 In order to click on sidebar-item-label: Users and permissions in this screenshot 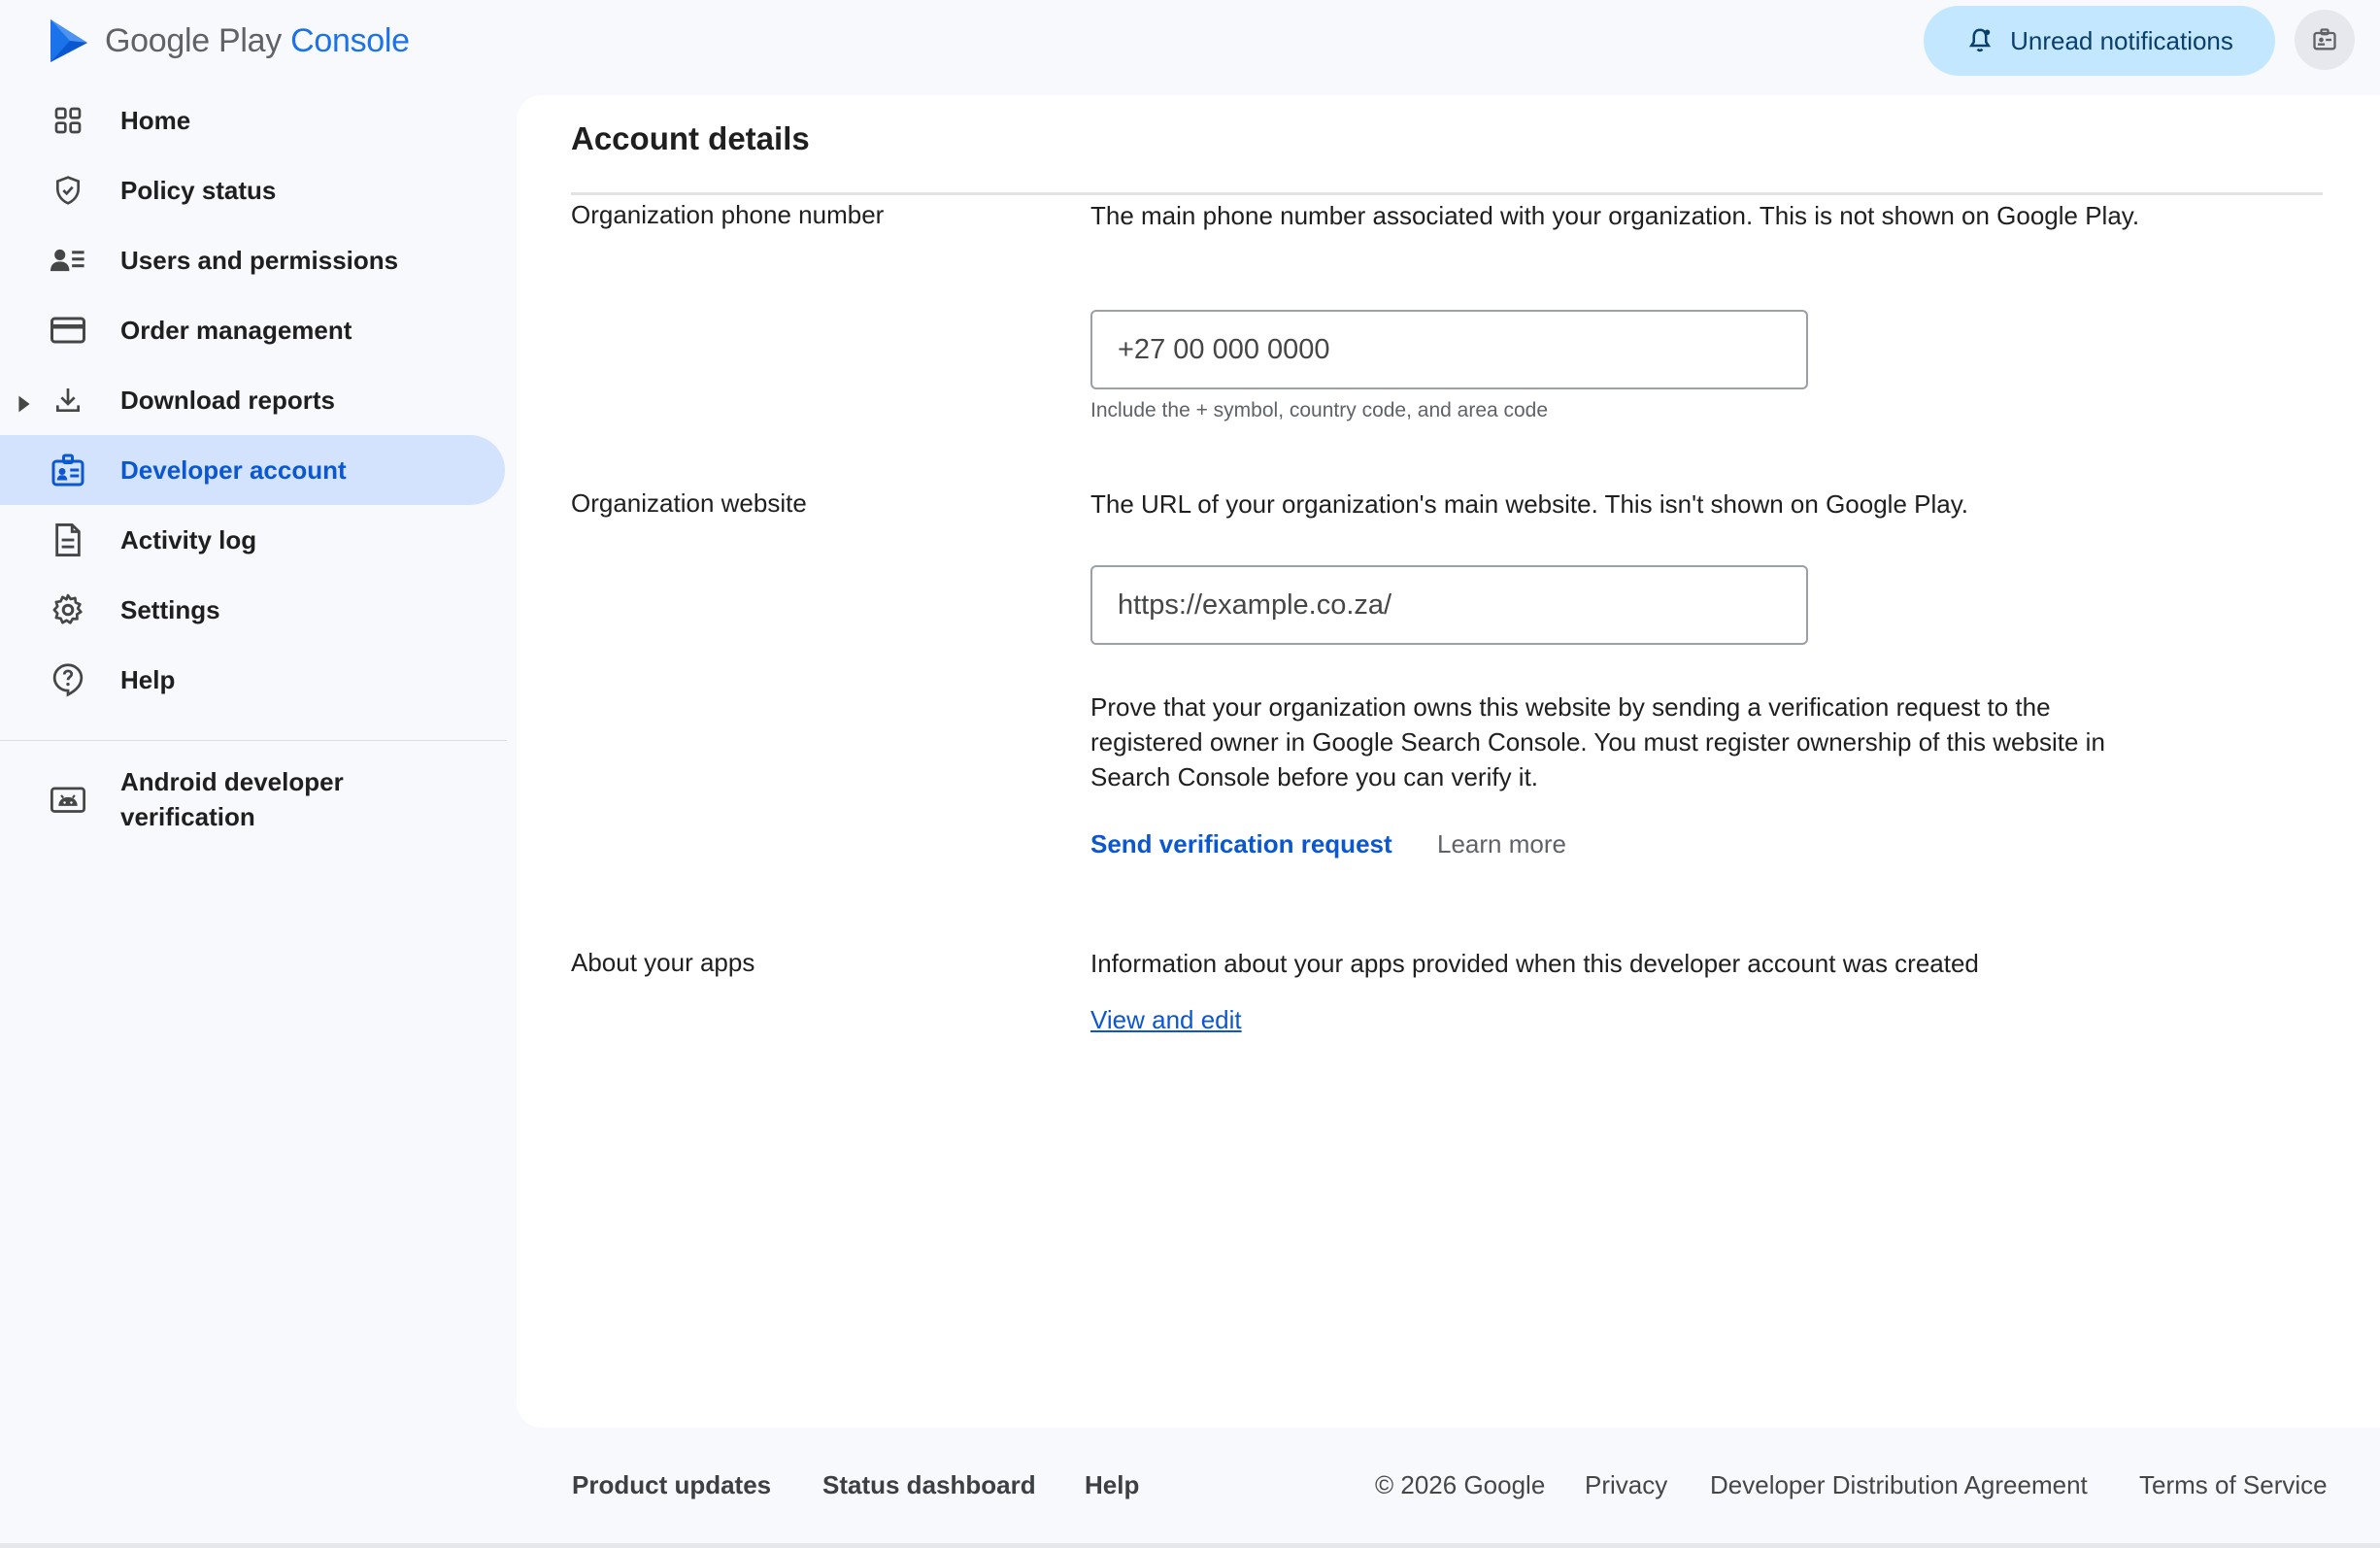, I will do `click(259, 260)`.